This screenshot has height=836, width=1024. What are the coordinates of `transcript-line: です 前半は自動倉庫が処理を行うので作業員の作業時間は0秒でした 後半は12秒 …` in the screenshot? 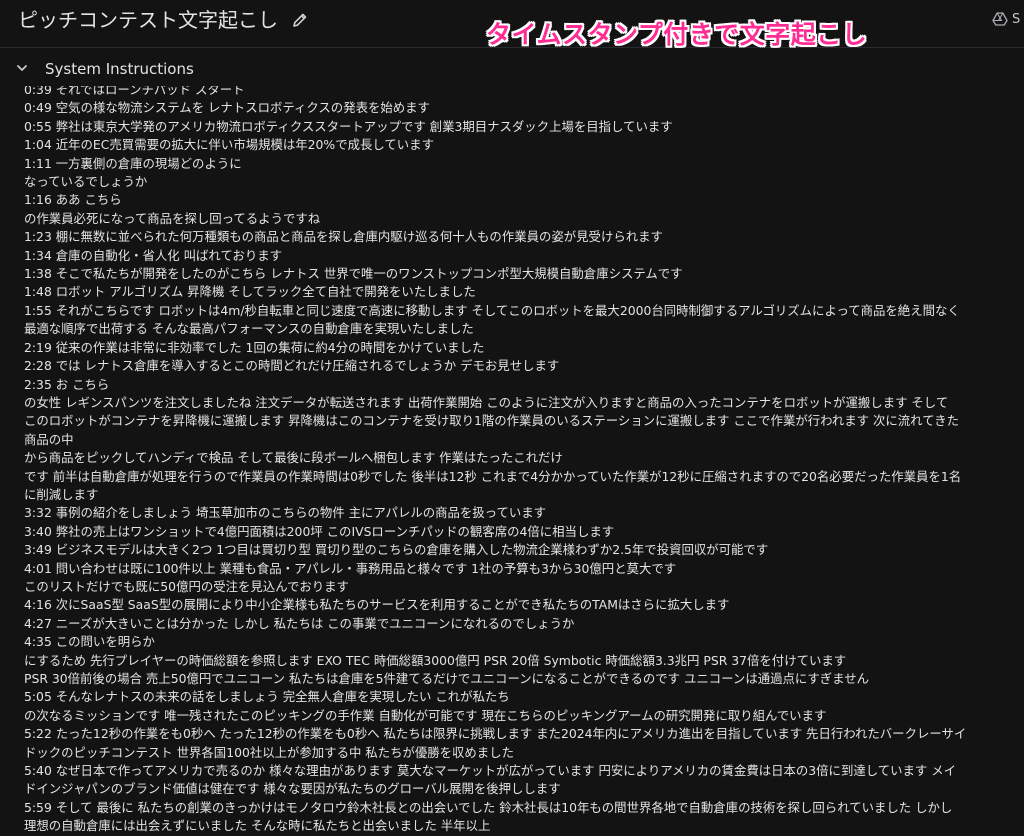 It's located at (493, 476).